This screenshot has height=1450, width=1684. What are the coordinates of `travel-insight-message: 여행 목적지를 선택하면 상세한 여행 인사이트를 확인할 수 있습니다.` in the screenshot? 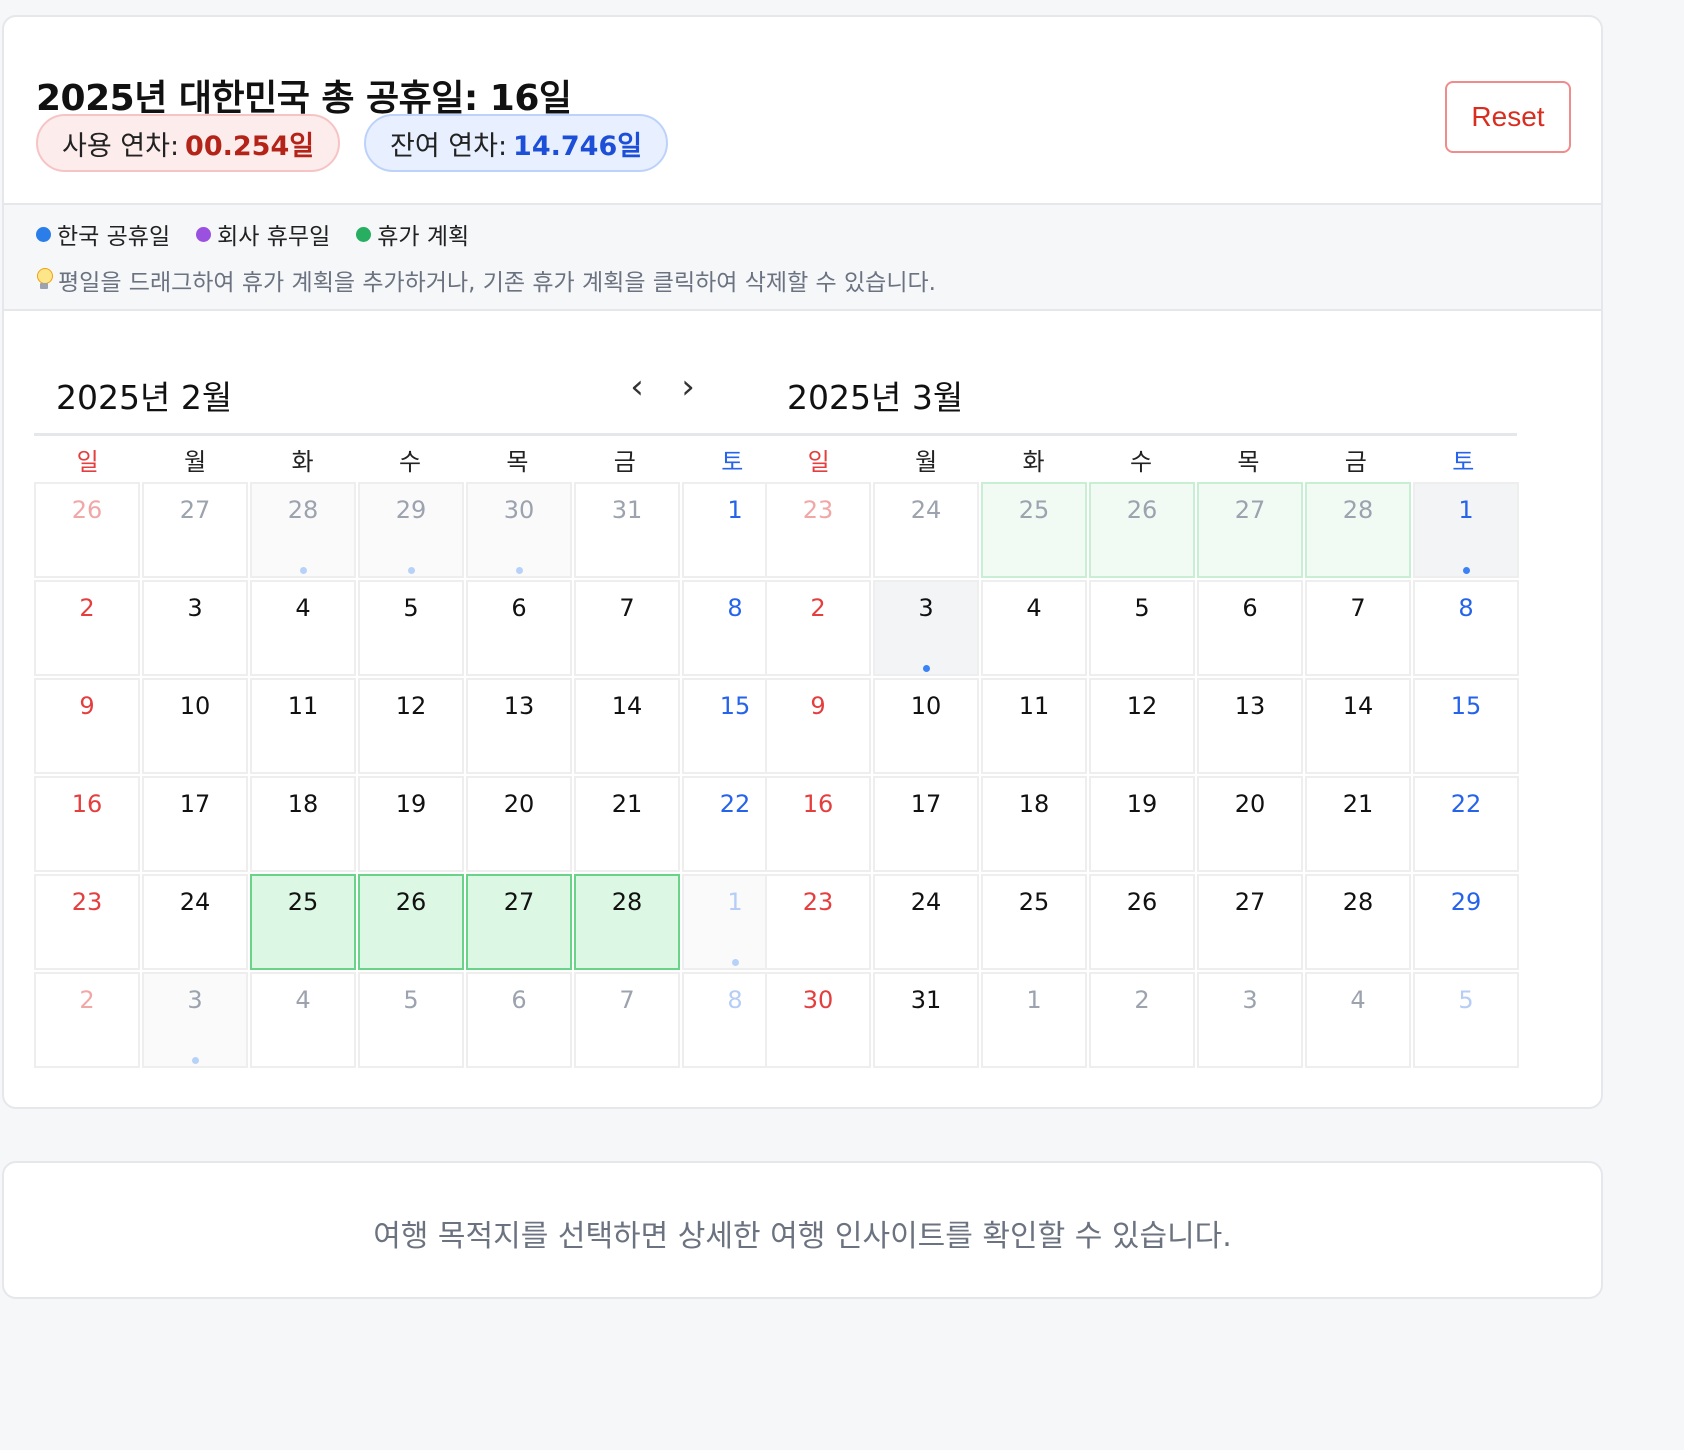 It's located at (802, 1236).